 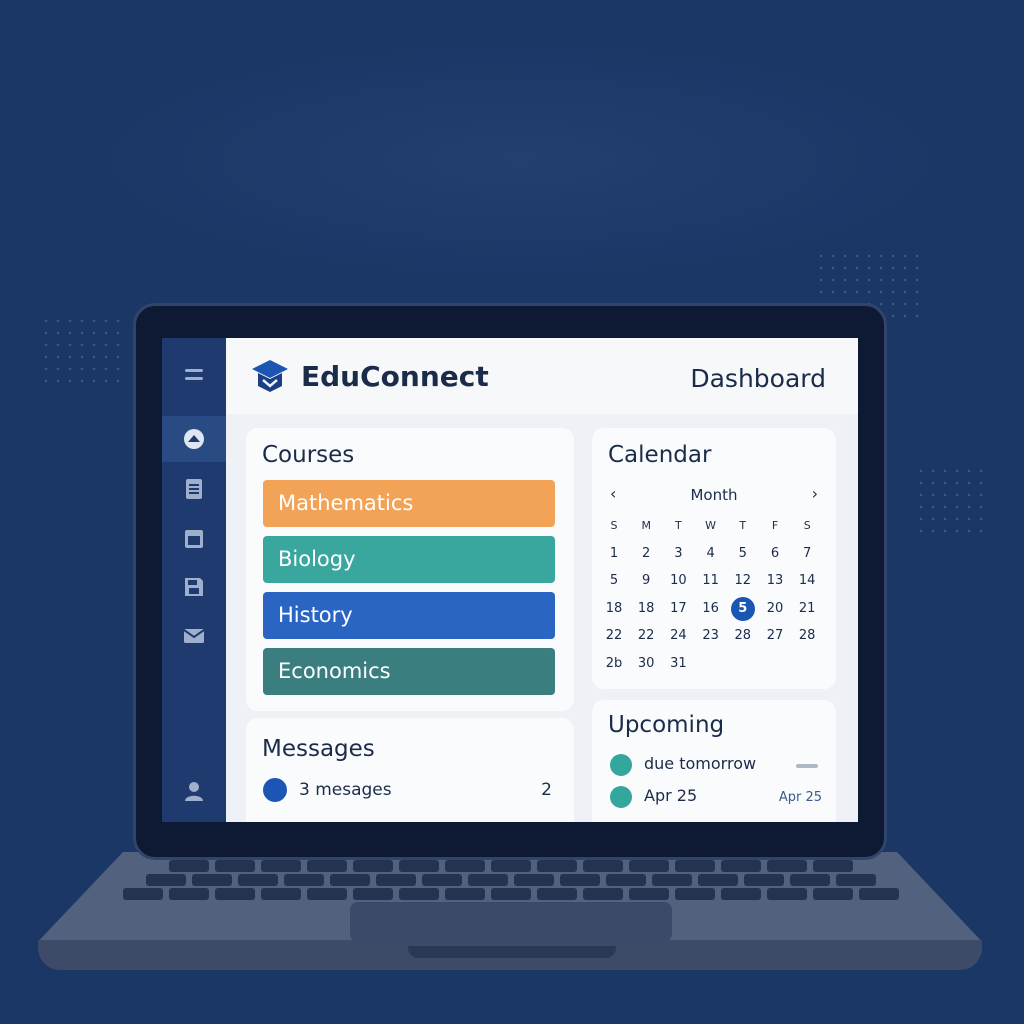 I want to click on sidebar-item-profile, so click(x=194, y=791).